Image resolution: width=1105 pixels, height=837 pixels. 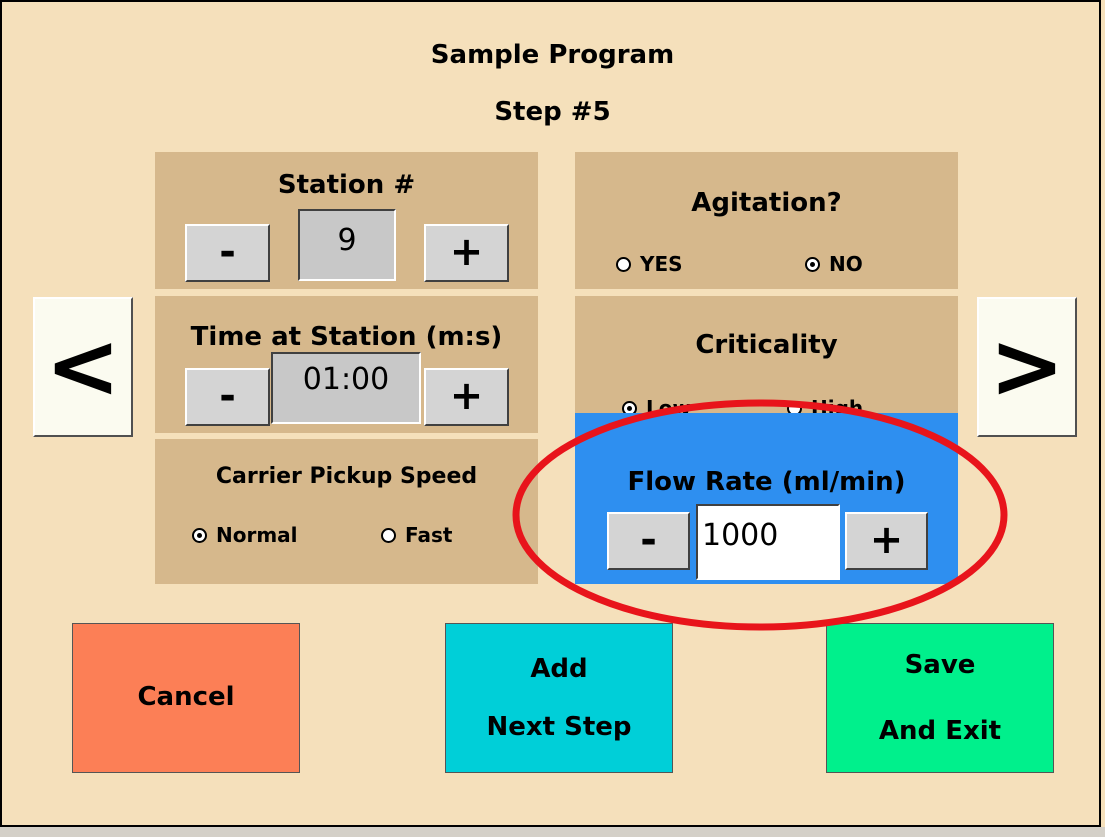 What do you see at coordinates (346, 476) in the screenshot?
I see `carrier-label: Carrier Pickup Speed` at bounding box center [346, 476].